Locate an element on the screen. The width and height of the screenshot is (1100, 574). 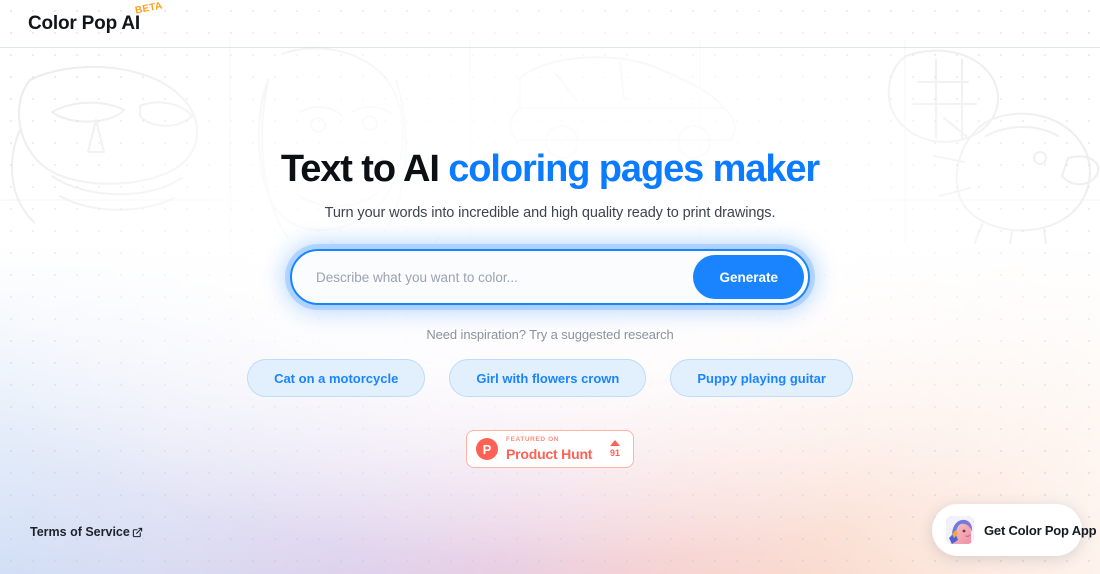
terms-of-service-label: Terms of Service is located at coordinates (80, 532).